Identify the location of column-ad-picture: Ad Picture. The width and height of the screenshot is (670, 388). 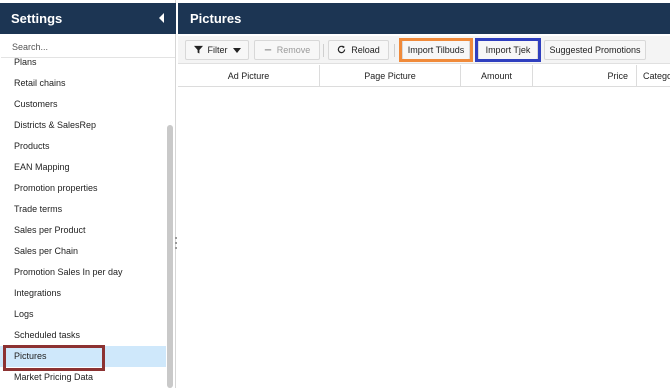
(249, 76).